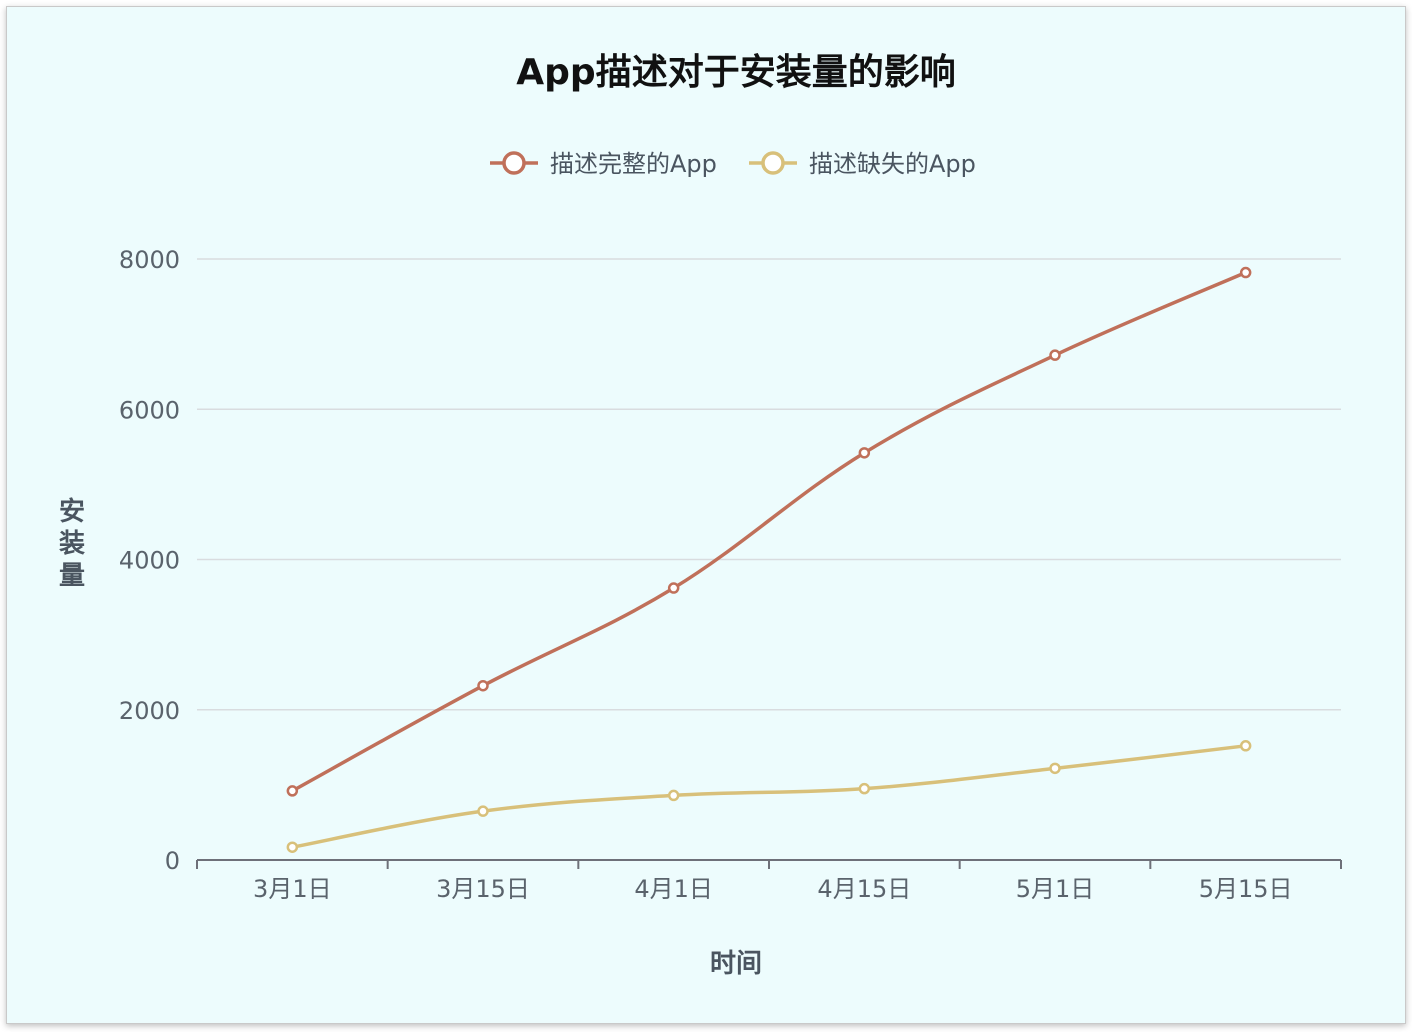 Image resolution: width=1412 pixels, height=1032 pixels. What do you see at coordinates (483, 889) in the screenshot?
I see `x-tick-label: 3月15日` at bounding box center [483, 889].